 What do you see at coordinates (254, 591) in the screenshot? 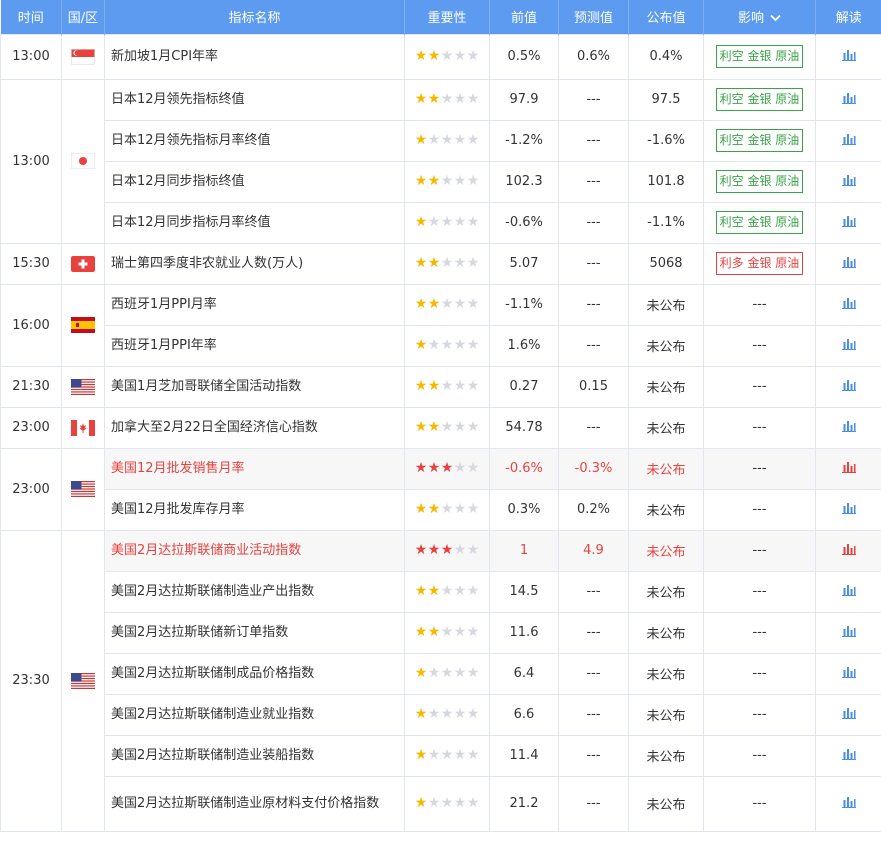
I see `indicator-name: 美国2月达拉斯联储制造业产出指数` at bounding box center [254, 591].